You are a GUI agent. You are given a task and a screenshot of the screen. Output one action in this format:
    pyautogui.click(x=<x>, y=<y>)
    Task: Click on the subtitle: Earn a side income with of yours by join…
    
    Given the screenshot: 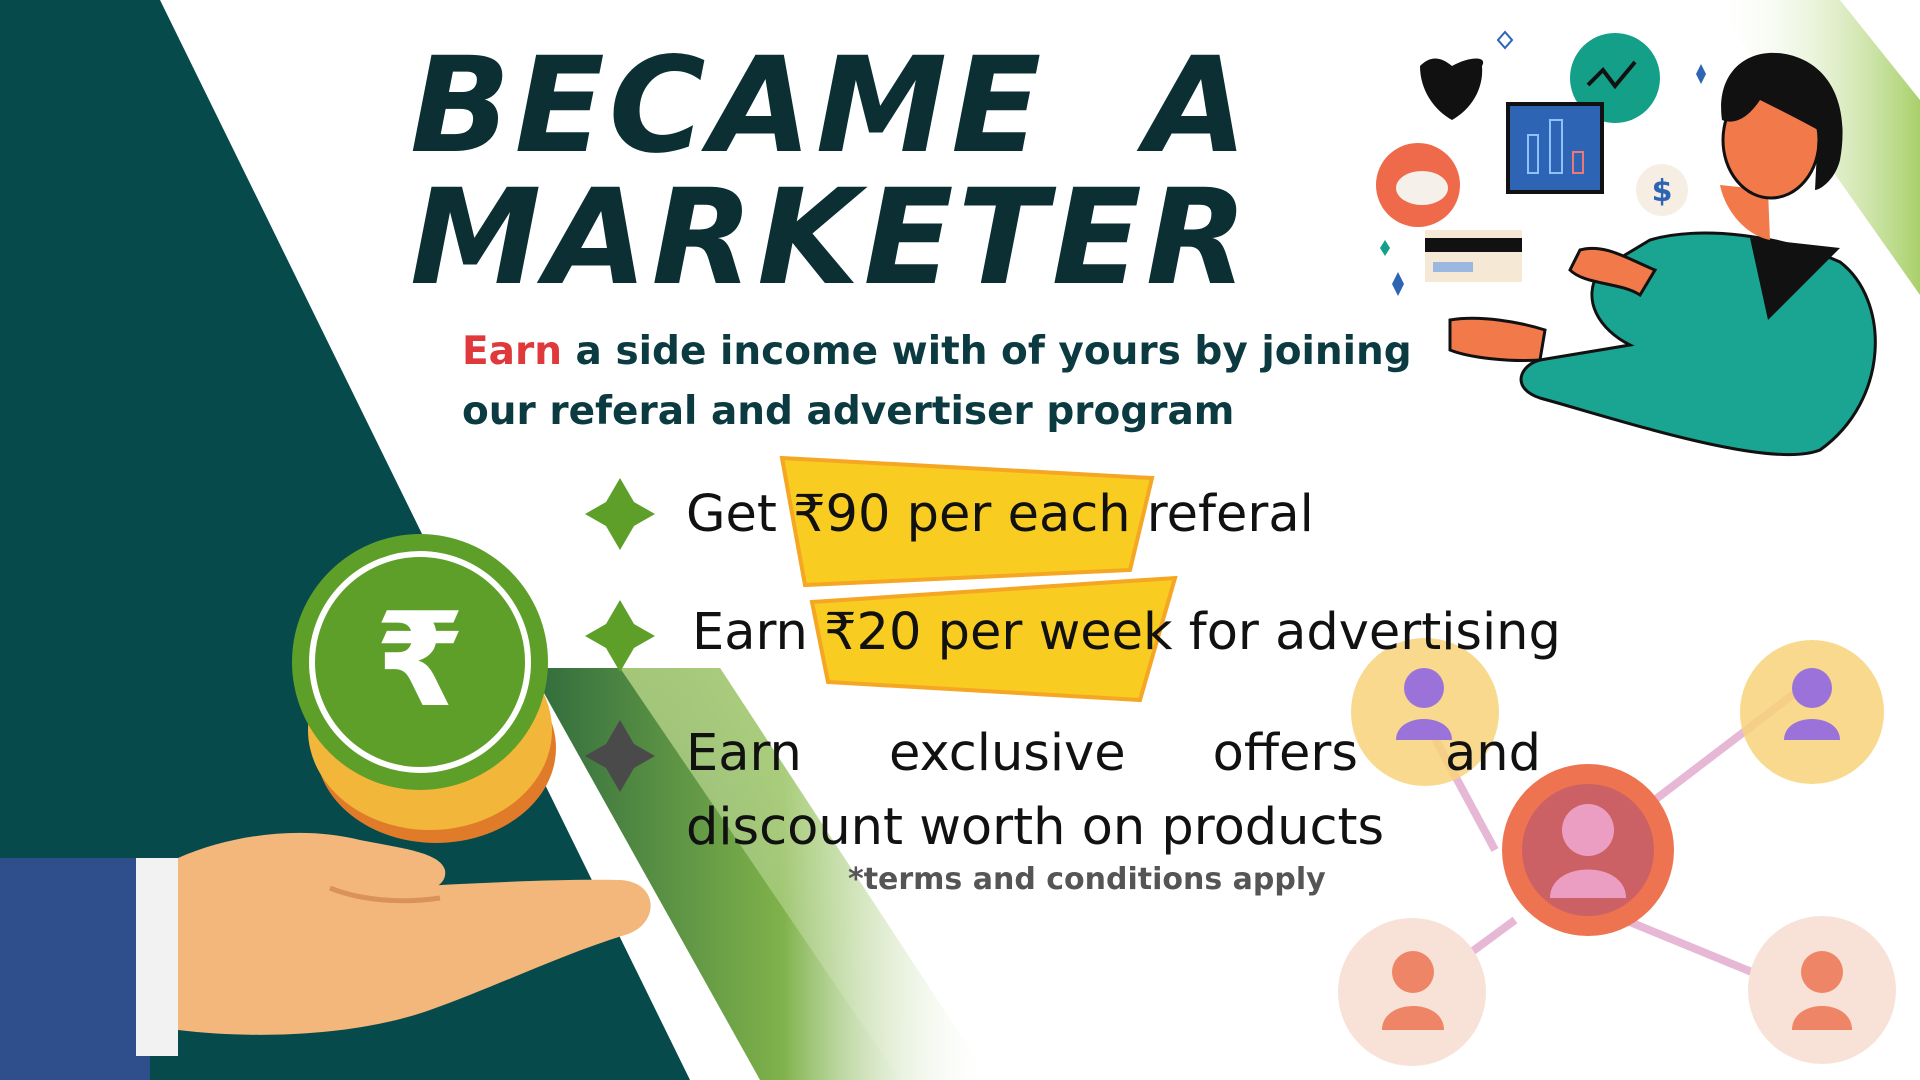 What is the action you would take?
    pyautogui.click(x=962, y=382)
    